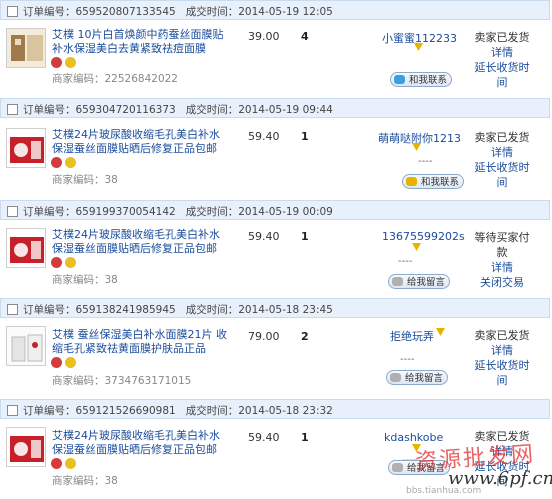 The height and width of the screenshot is (499, 552). I want to click on close-trade-link: 关闭交易, so click(502, 282).